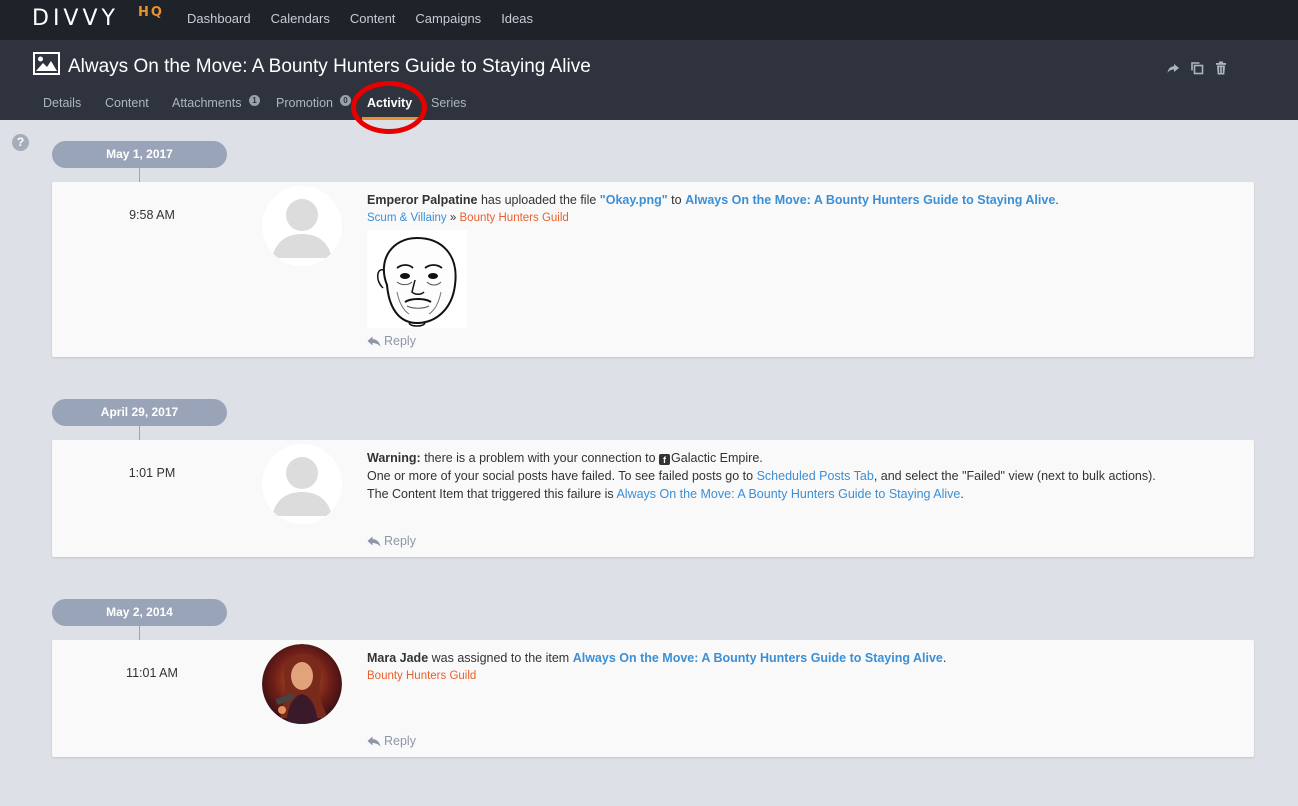 This screenshot has width=1298, height=806. I want to click on image-icon, so click(46, 63).